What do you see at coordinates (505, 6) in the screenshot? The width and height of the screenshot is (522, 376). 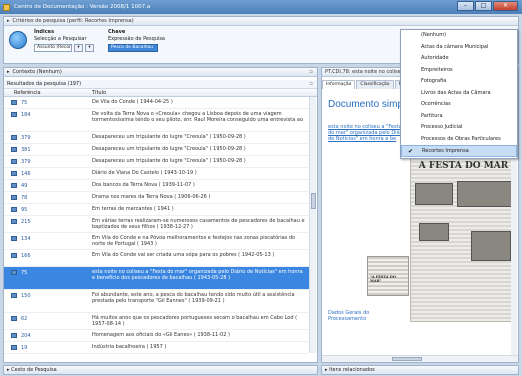 I see `close-button: ✕` at bounding box center [505, 6].